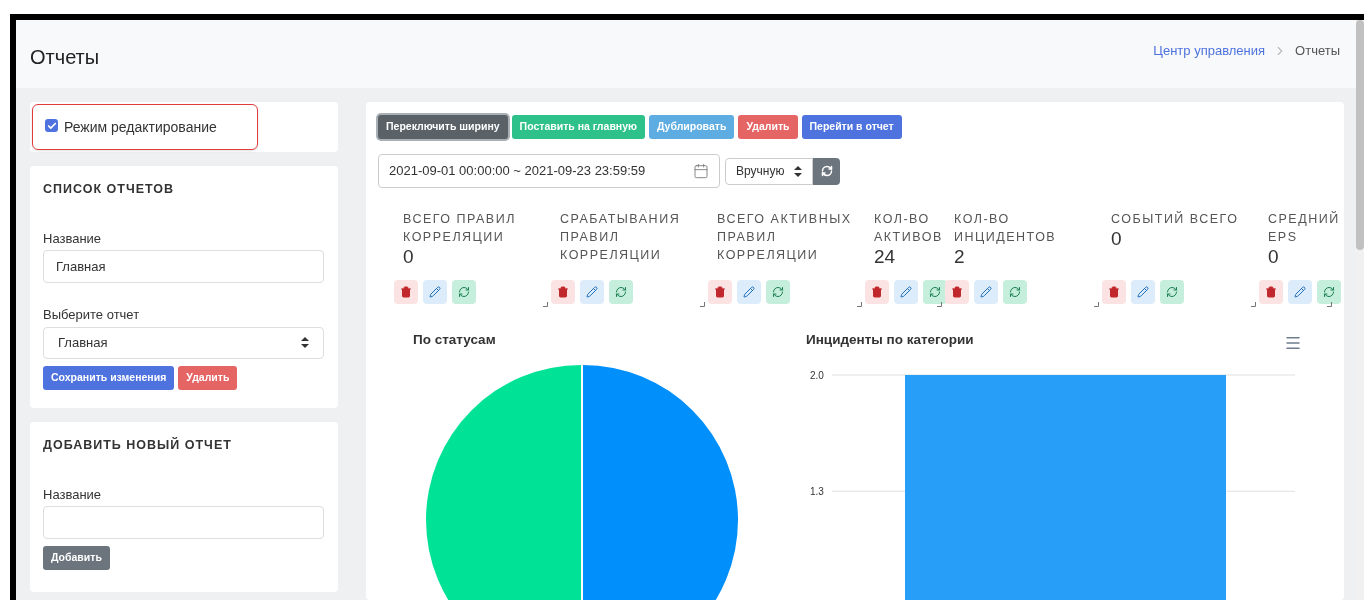 This screenshot has width=1364, height=600. What do you see at coordinates (443, 127) in the screenshot?
I see `toolbar-button: Переключить ширину` at bounding box center [443, 127].